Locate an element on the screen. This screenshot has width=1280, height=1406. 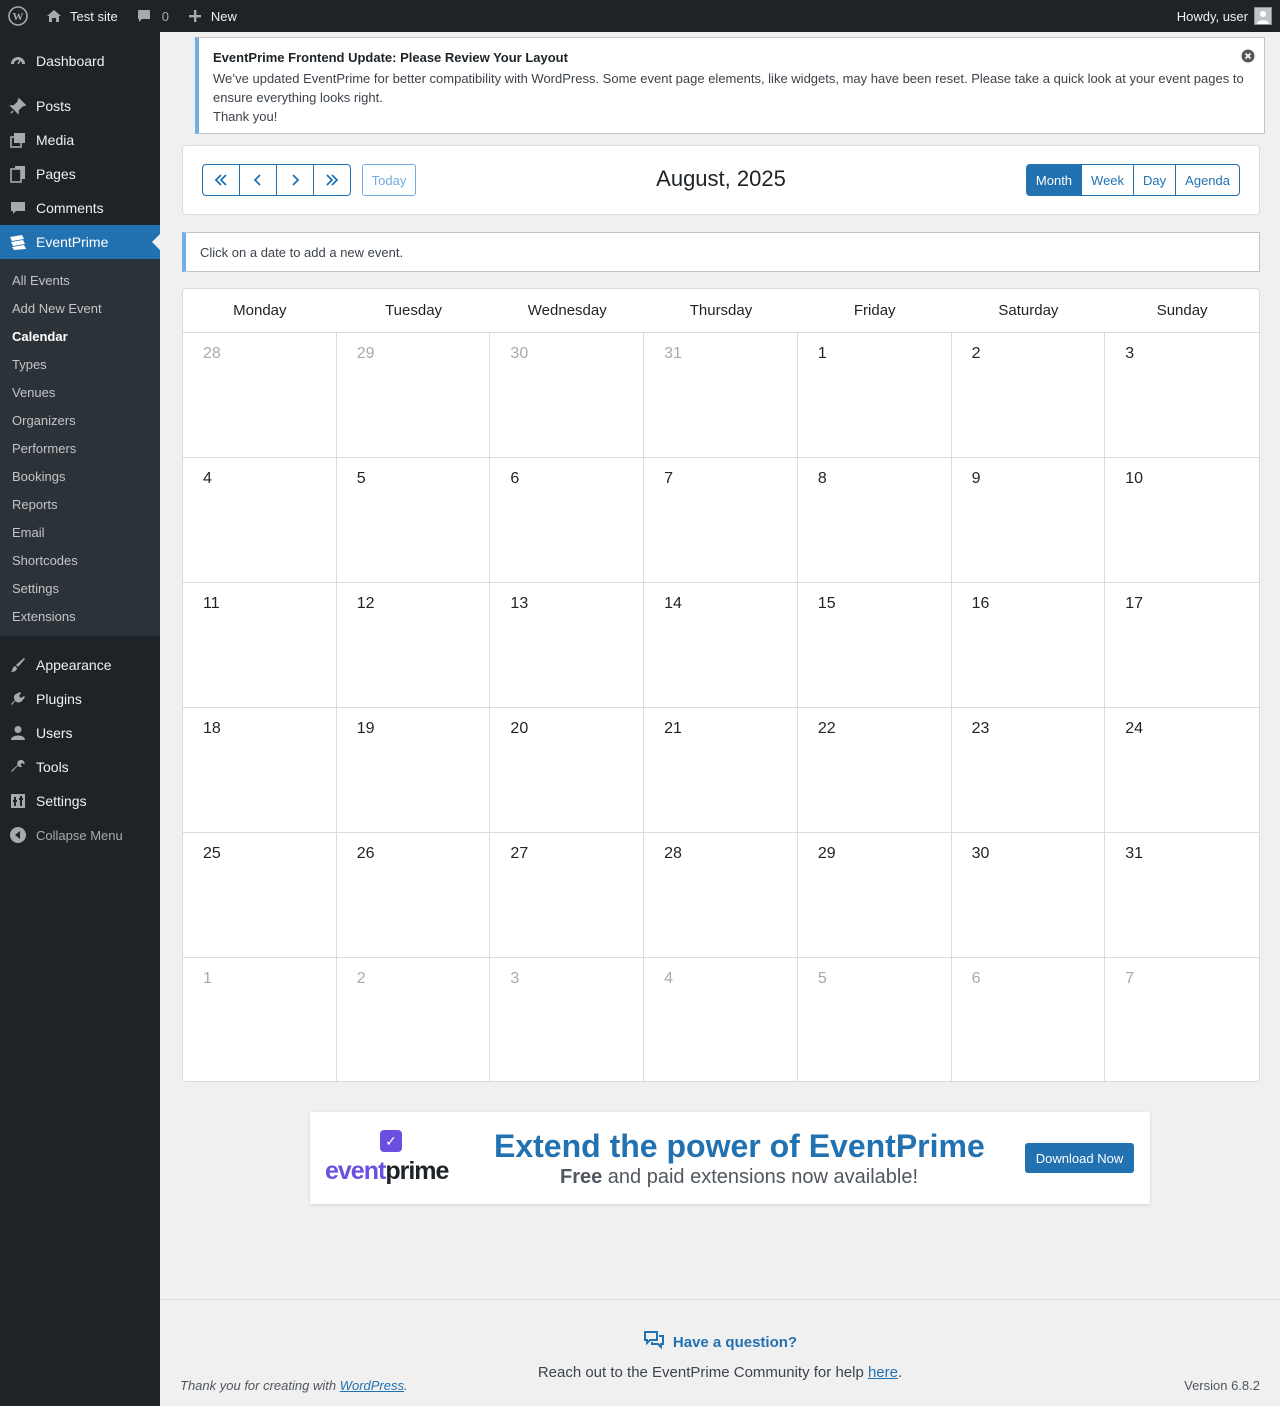
day-number: 26 is located at coordinates (365, 853).